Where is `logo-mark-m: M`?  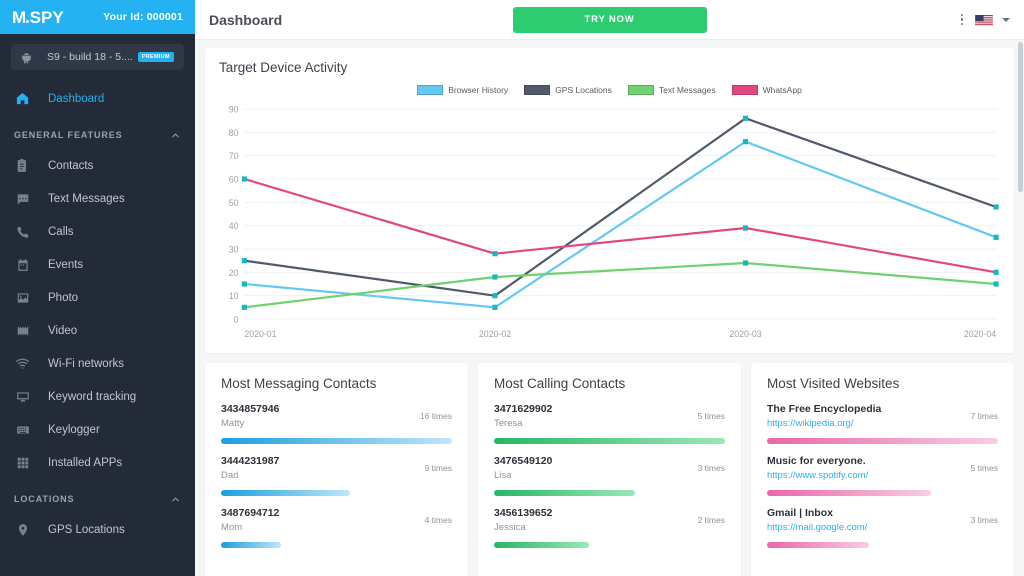
logo-mark-m: M is located at coordinates (19, 17).